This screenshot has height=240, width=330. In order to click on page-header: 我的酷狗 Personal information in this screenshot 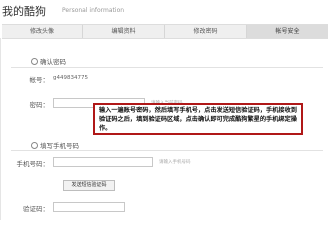, I will do `click(165, 12)`.